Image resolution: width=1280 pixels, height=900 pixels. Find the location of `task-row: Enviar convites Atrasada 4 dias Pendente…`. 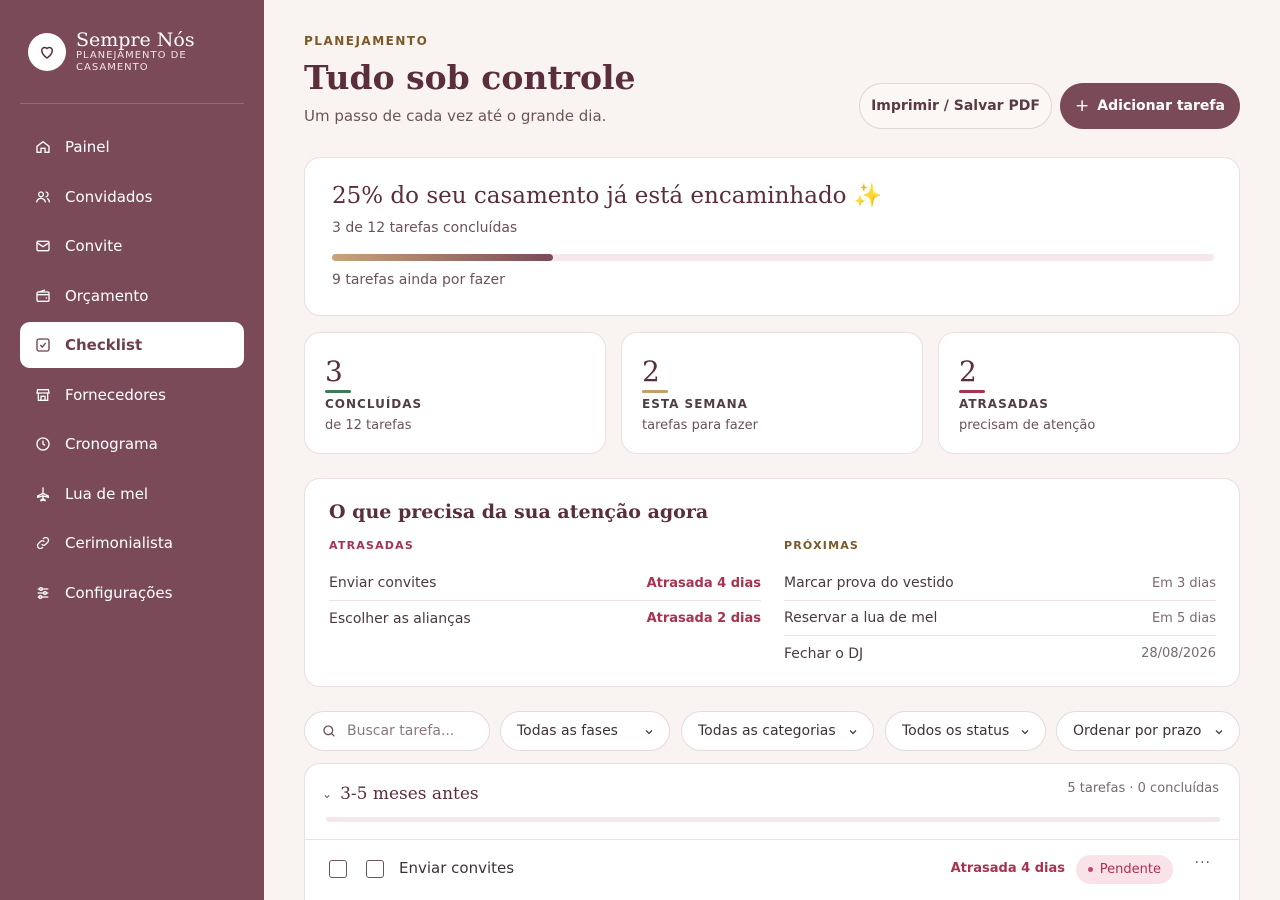

task-row: Enviar convites Atrasada 4 dias Pendente… is located at coordinates (772, 869).